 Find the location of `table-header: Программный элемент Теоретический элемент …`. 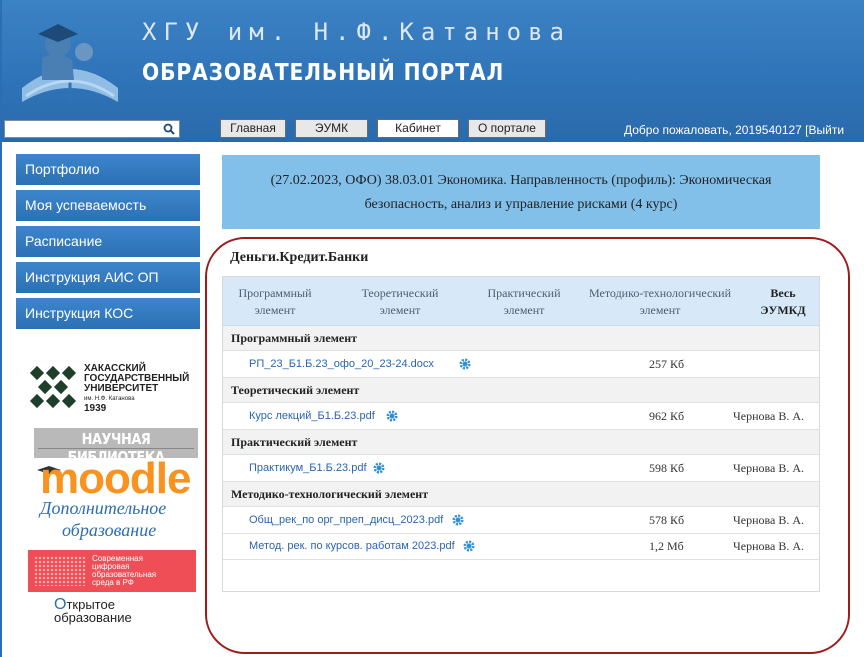

table-header: Программный элемент Теоретический элемент … is located at coordinates (521, 301).